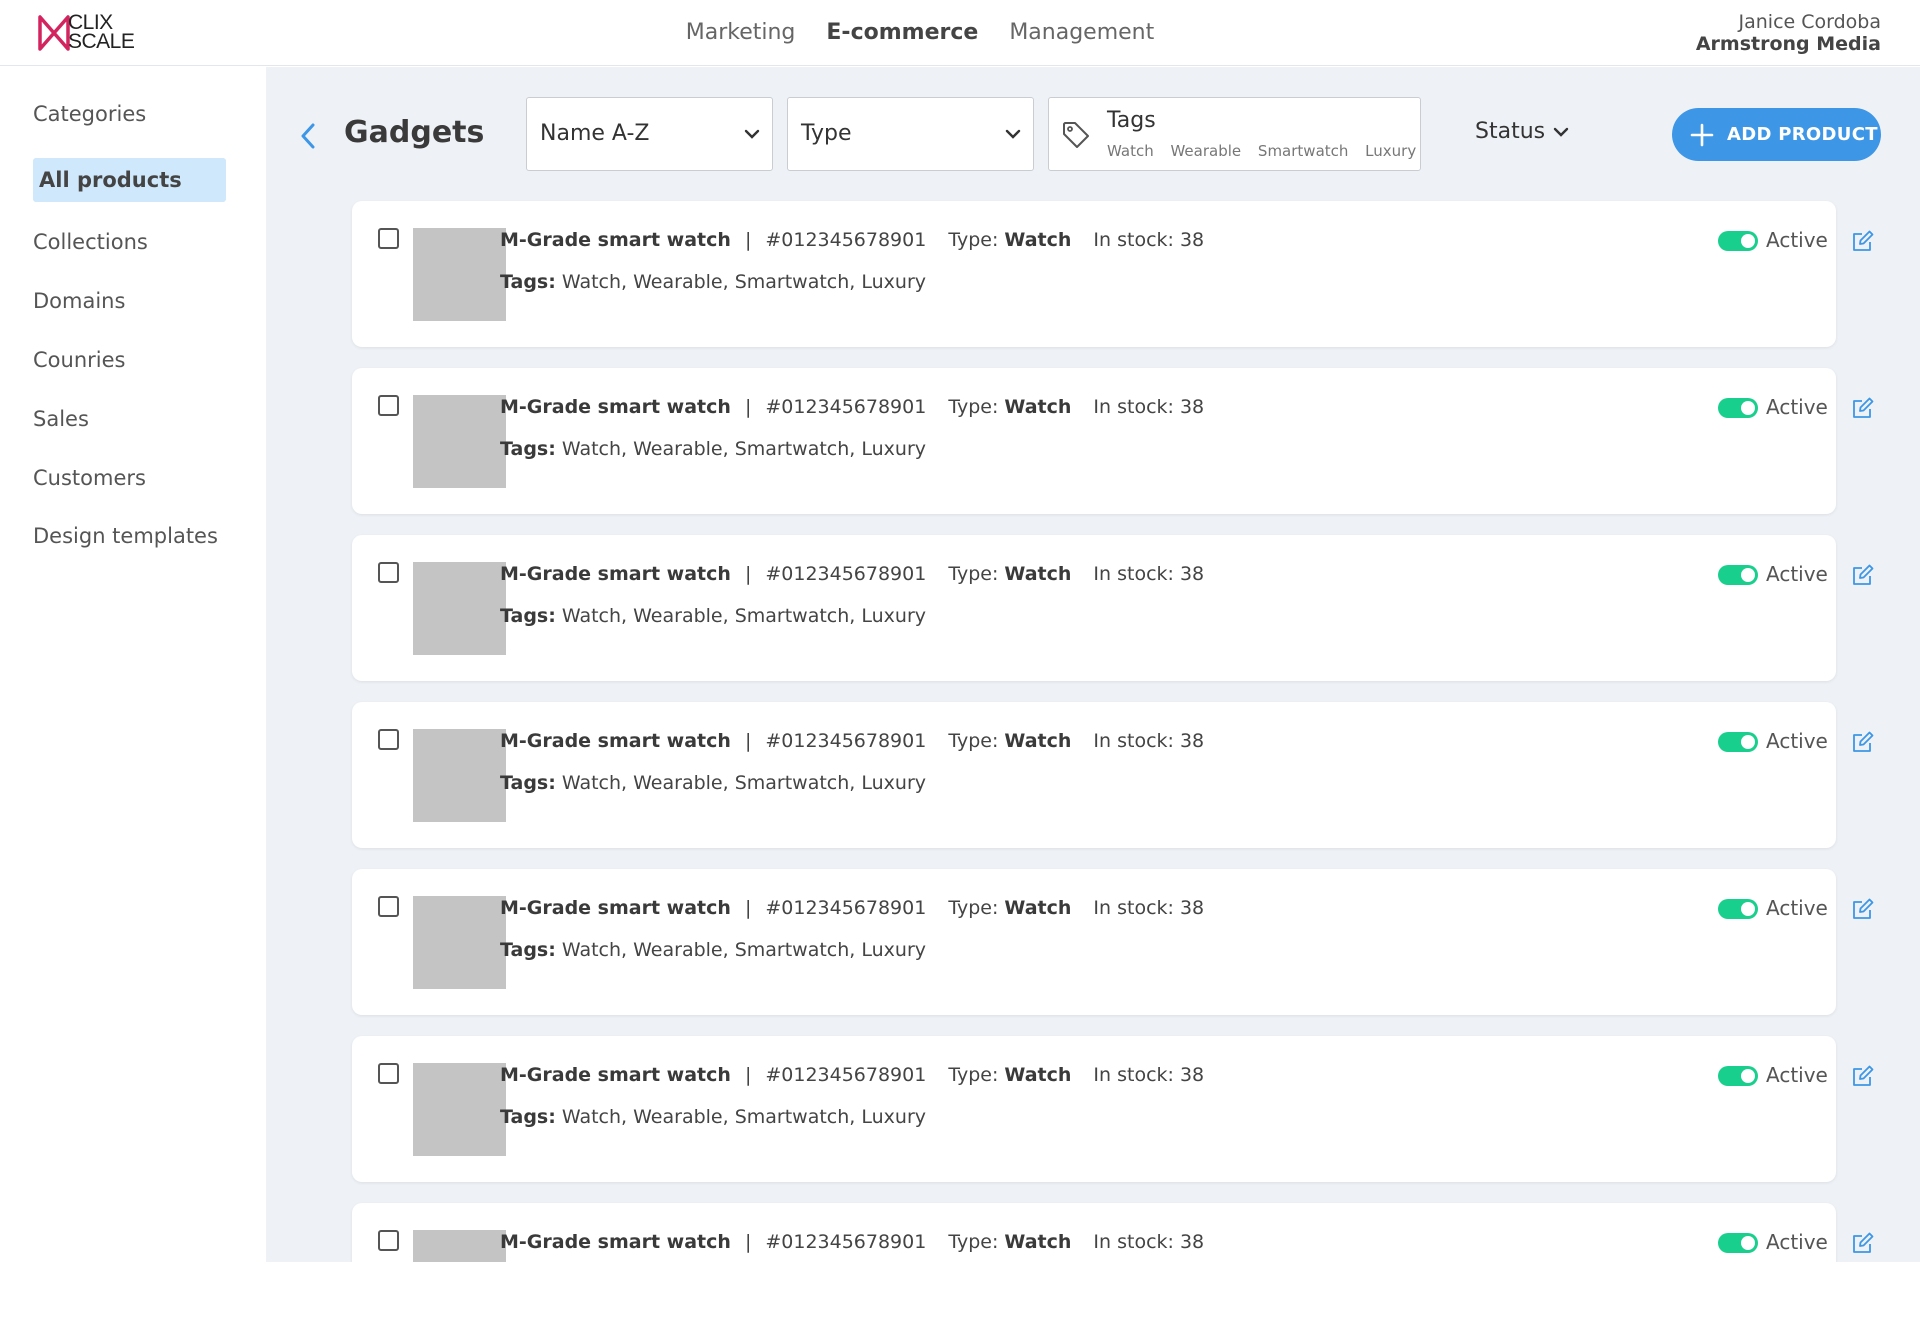  What do you see at coordinates (129, 180) in the screenshot?
I see `sidebar-item-all-products: All products` at bounding box center [129, 180].